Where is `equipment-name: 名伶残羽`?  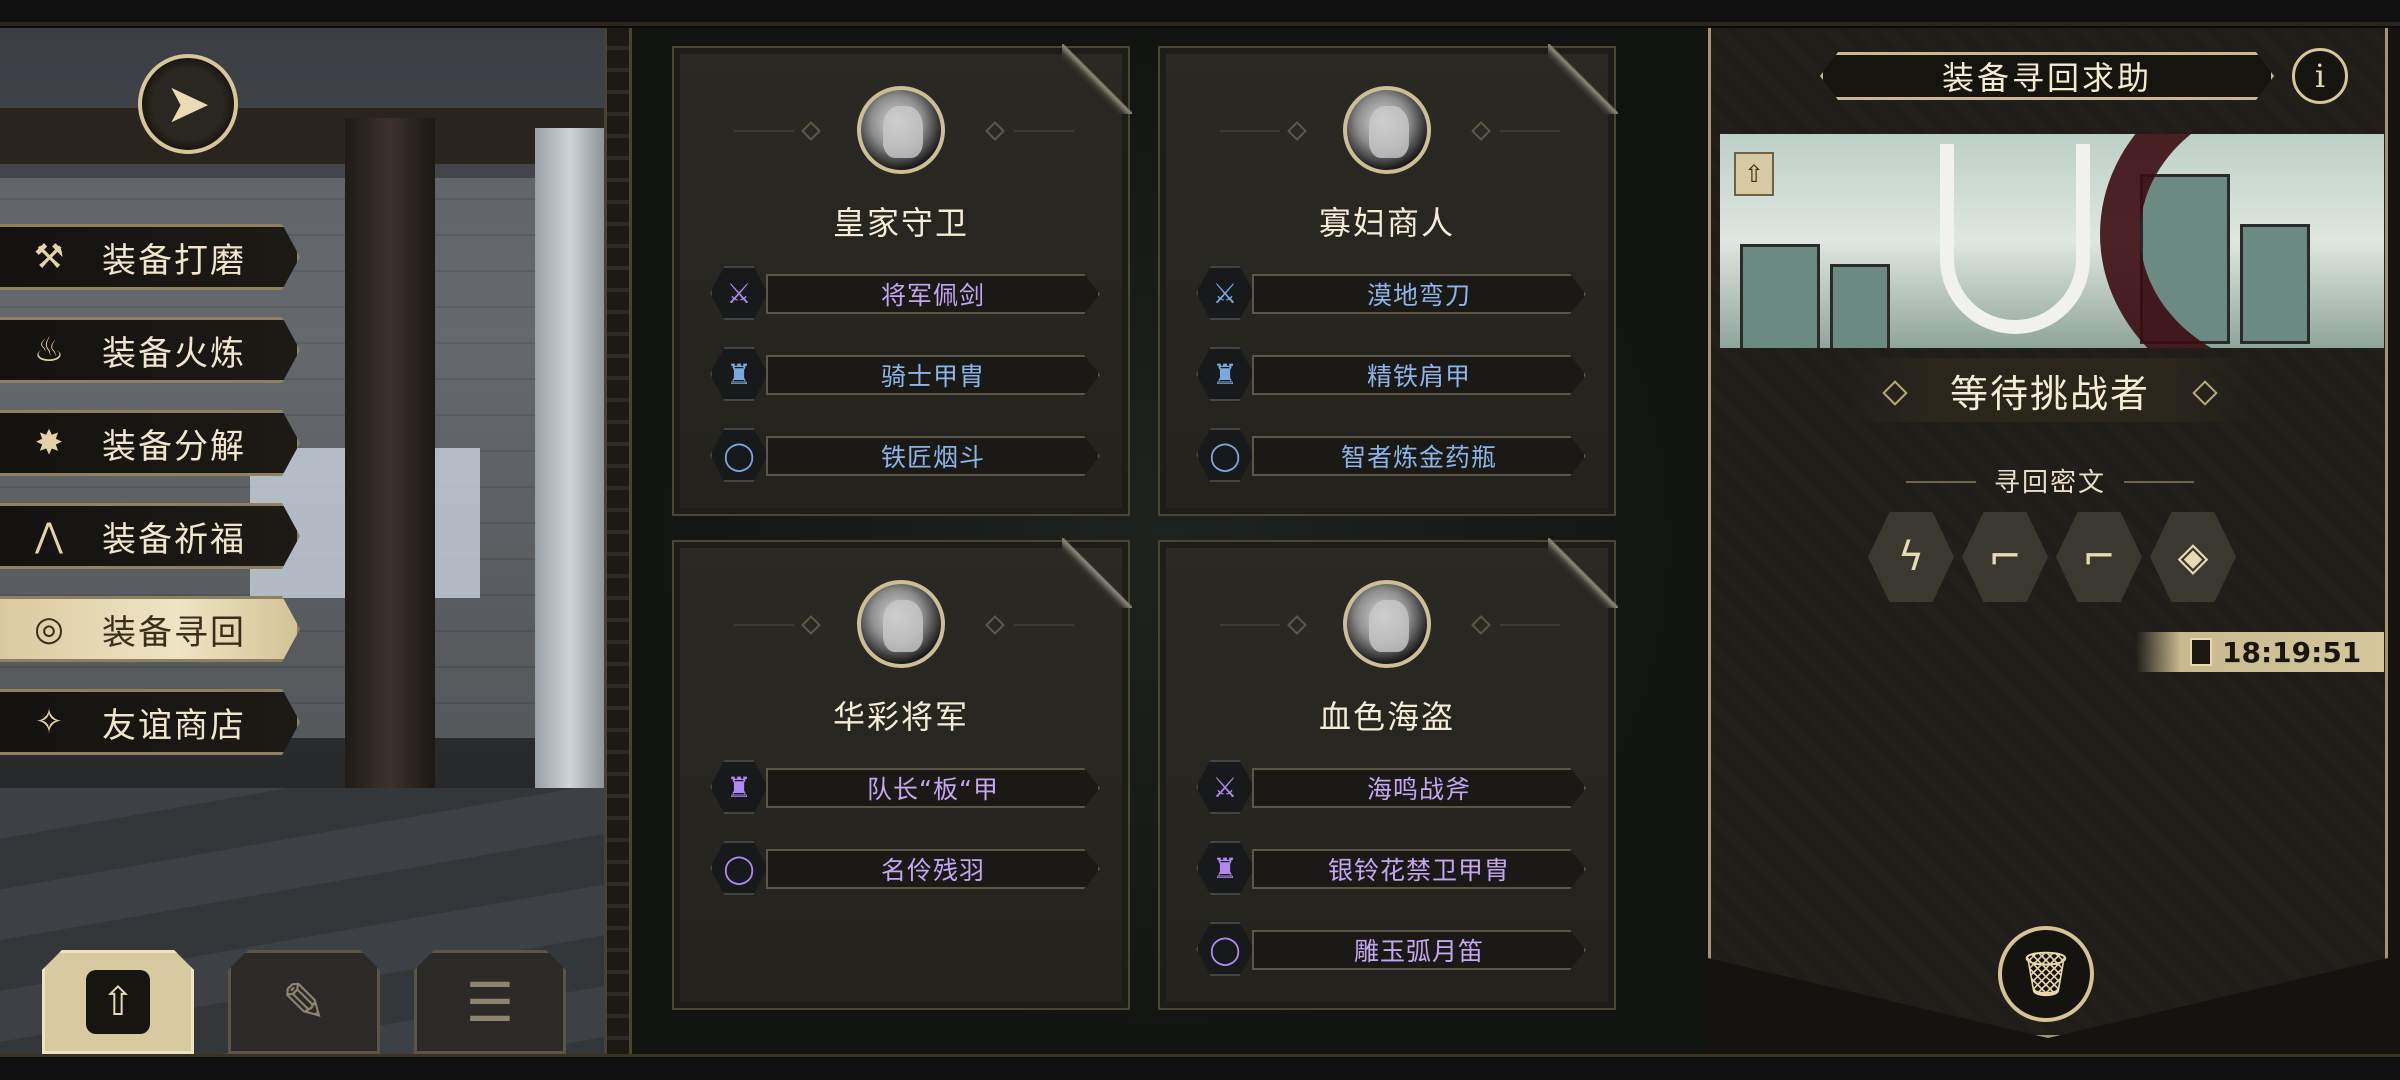 equipment-name: 名伶残羽 is located at coordinates (933, 869).